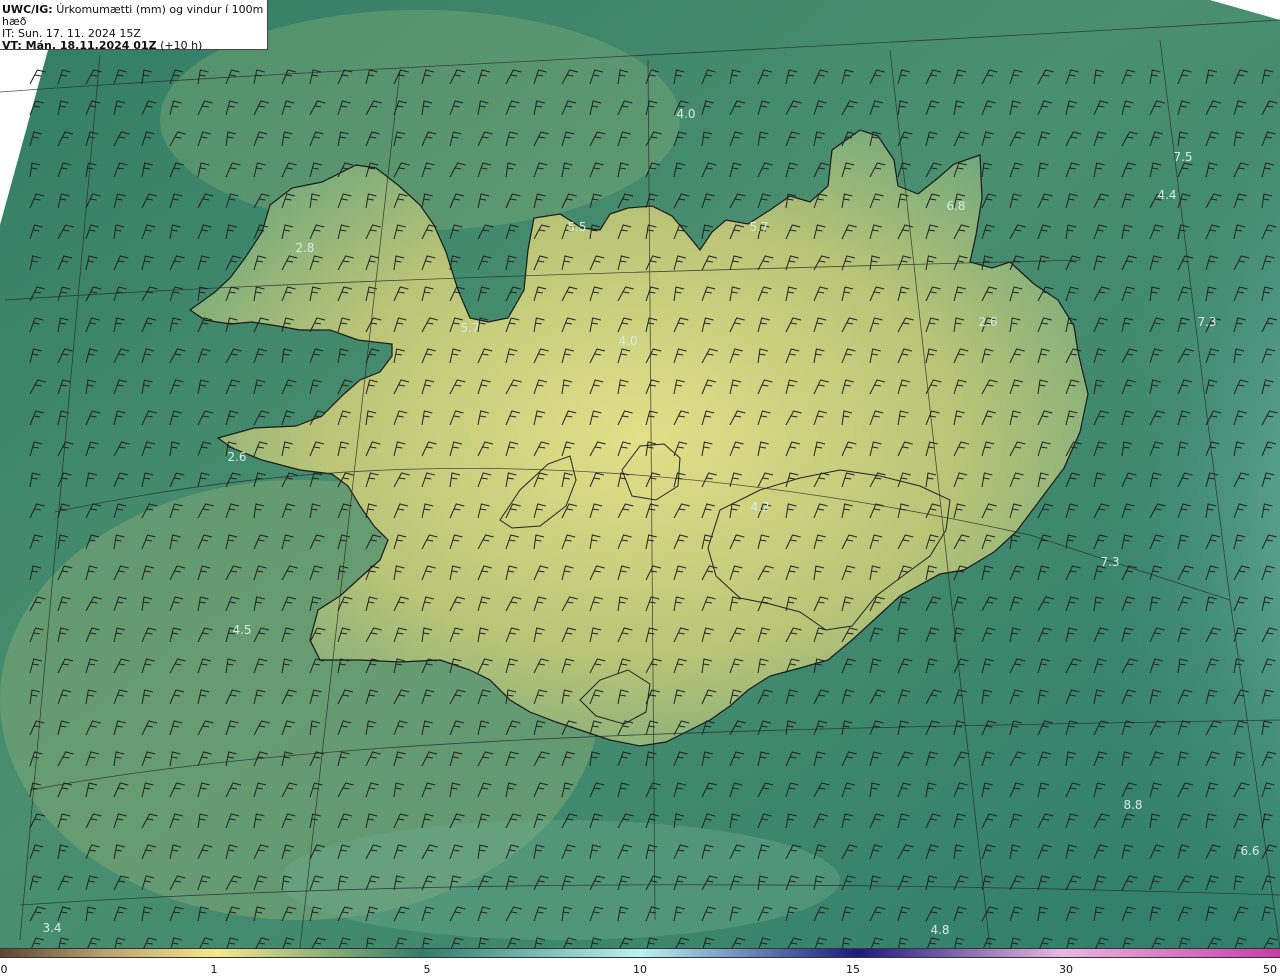 The height and width of the screenshot is (978, 1280). What do you see at coordinates (1270, 969) in the screenshot?
I see `colorbar-tick: 50` at bounding box center [1270, 969].